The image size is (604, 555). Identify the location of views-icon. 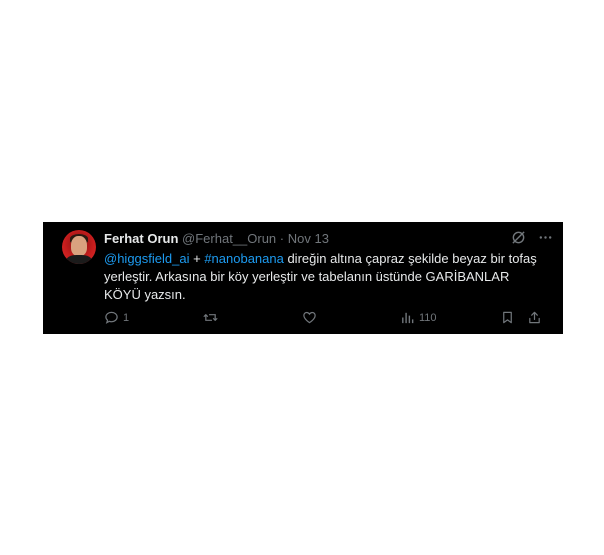
(408, 318).